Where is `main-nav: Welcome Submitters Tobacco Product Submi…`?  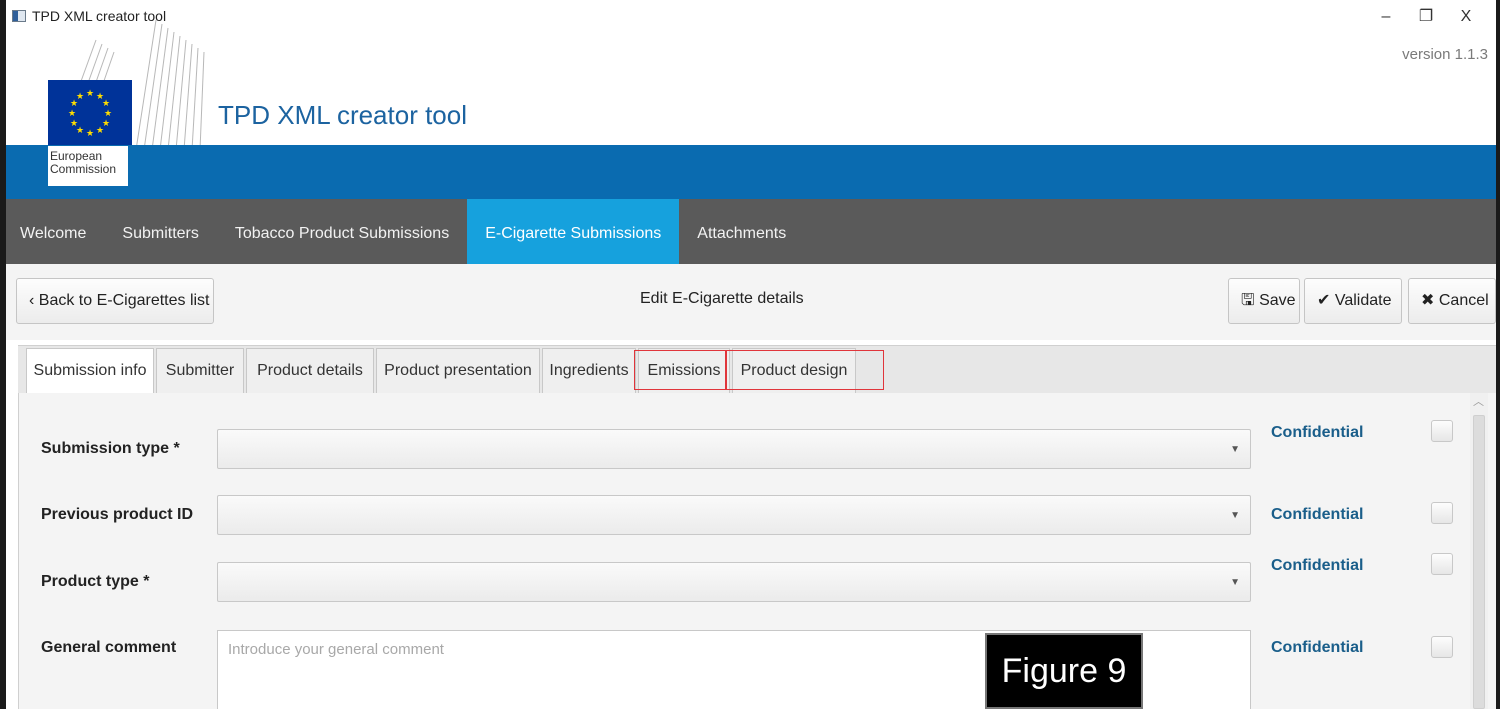 main-nav: Welcome Submitters Tobacco Product Submi… is located at coordinates (751, 231).